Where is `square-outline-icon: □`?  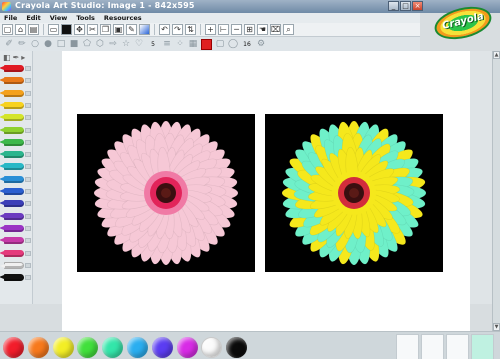
square-outline-icon: □ is located at coordinates (61, 44).